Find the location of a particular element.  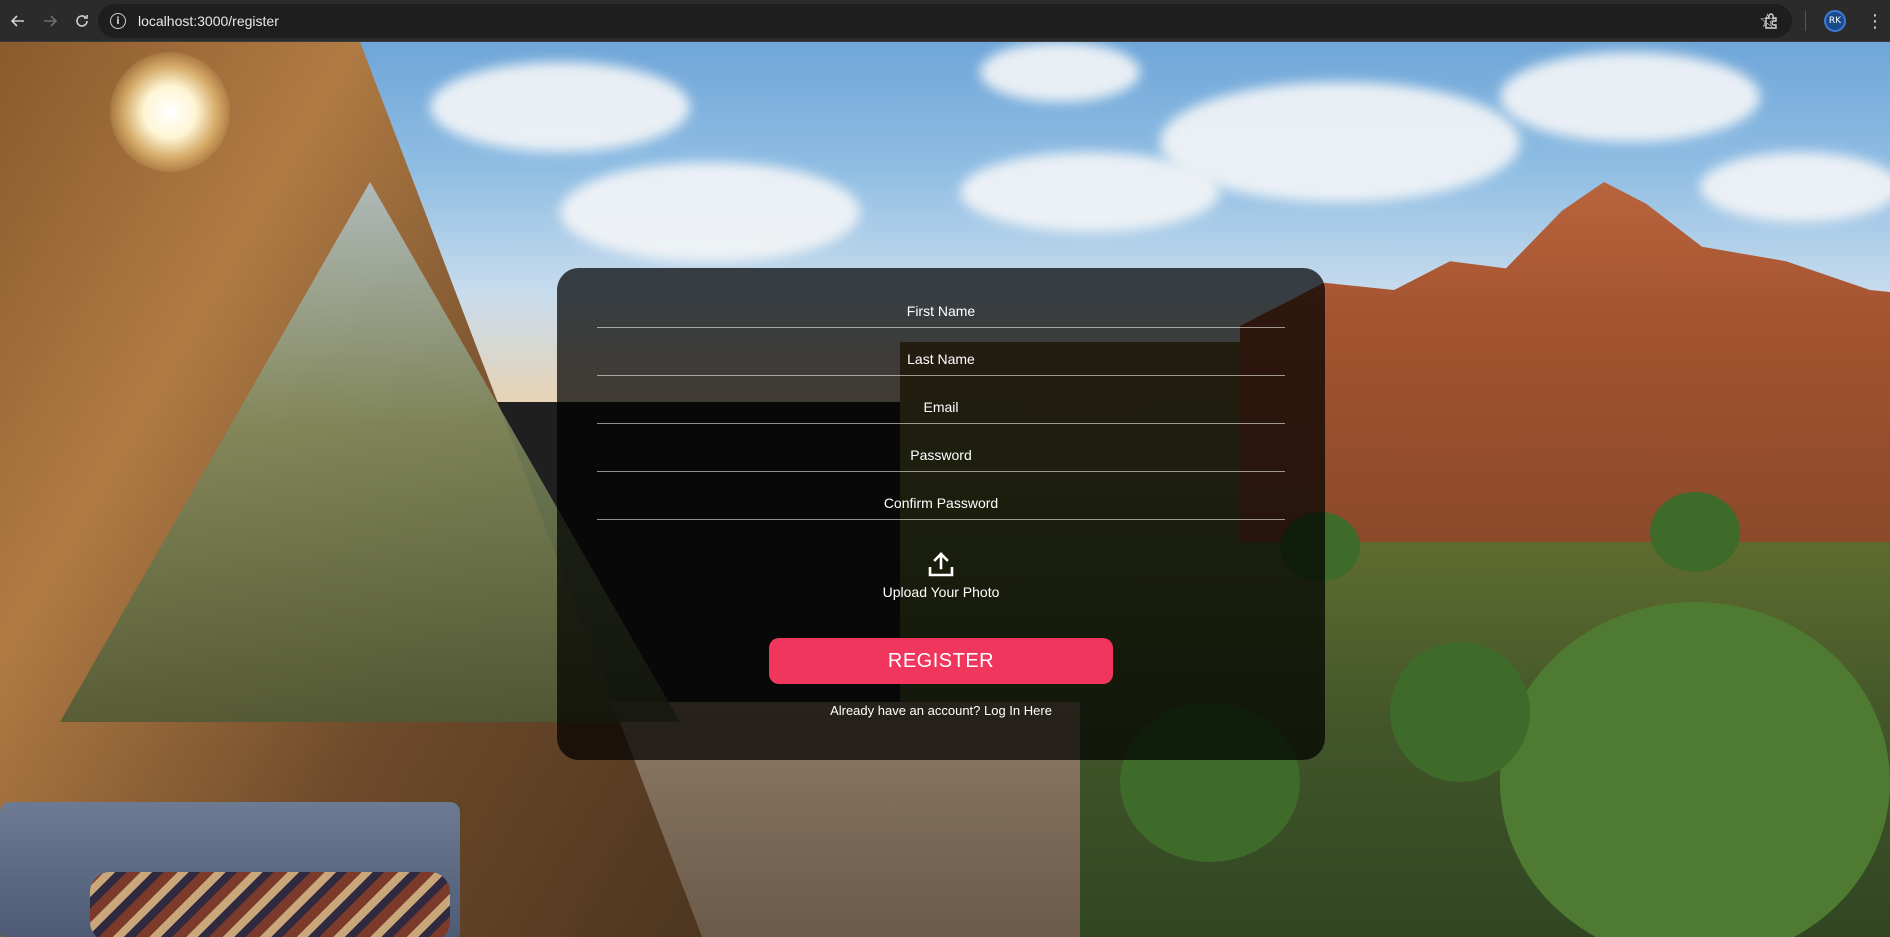

profile-avatar: RK is located at coordinates (1835, 21).